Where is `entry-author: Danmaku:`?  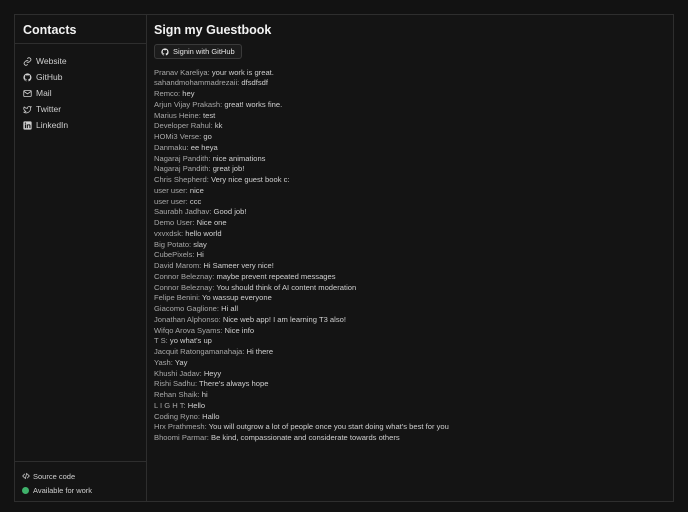 entry-author: Danmaku: is located at coordinates (171, 147).